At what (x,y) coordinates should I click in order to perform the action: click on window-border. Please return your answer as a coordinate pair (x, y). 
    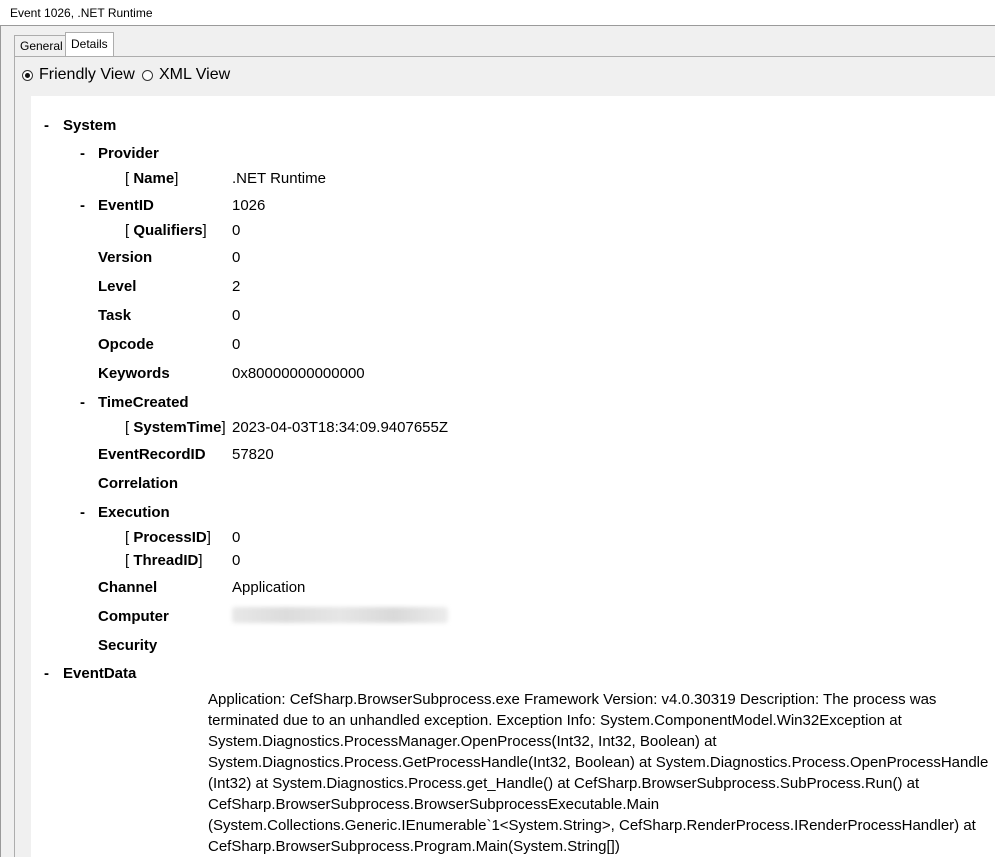
    Looking at the image, I should click on (0, 441).